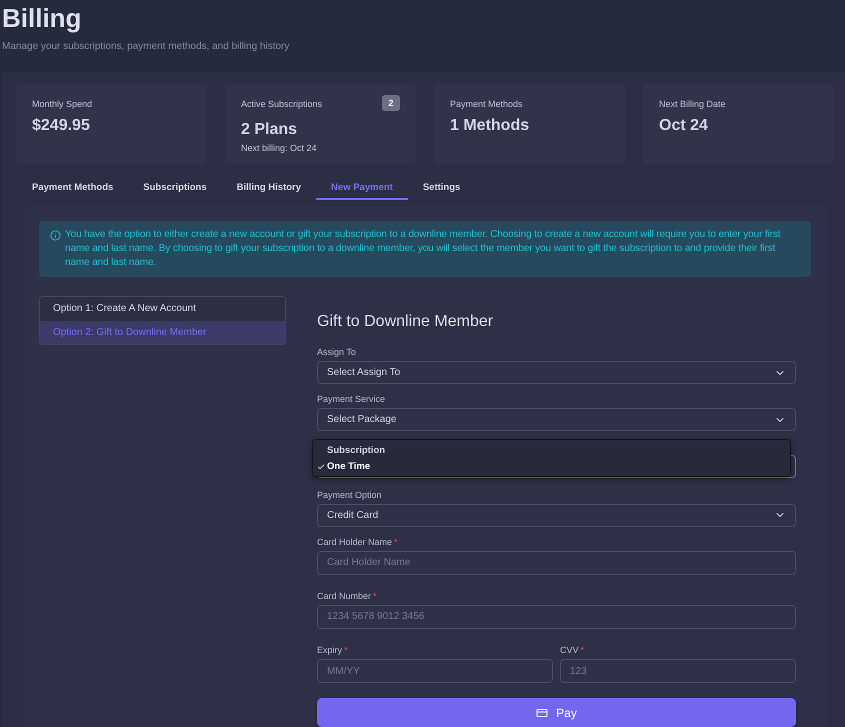  I want to click on field-label: Card Holder Name *, so click(357, 542).